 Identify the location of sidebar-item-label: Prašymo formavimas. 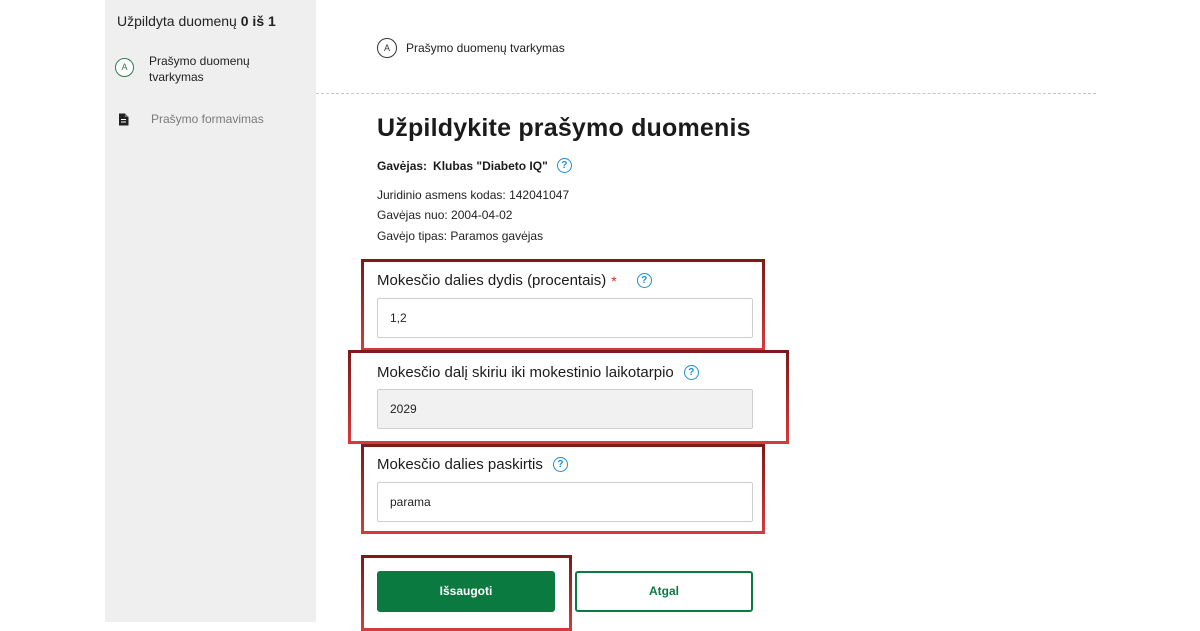
(207, 119).